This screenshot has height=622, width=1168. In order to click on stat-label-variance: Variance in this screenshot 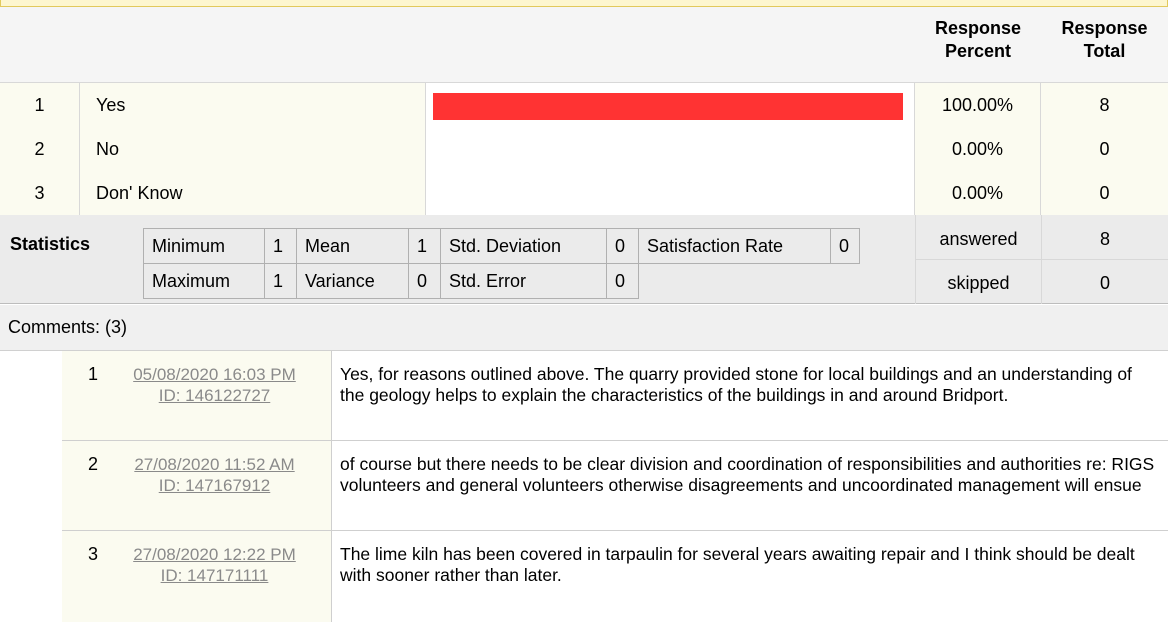, I will do `click(352, 281)`.